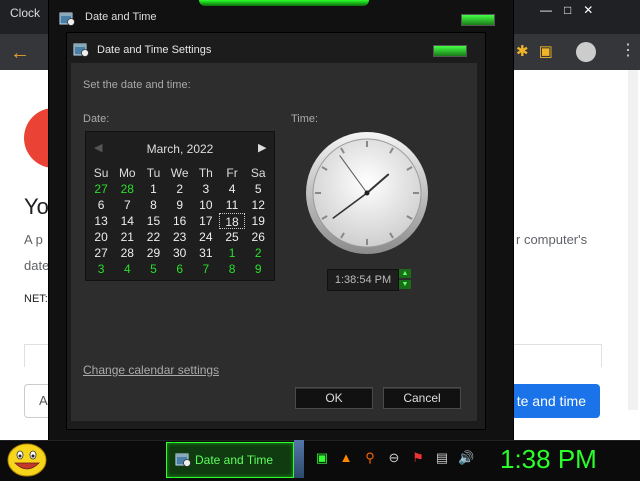 The height and width of the screenshot is (481, 640). What do you see at coordinates (20, 53) in the screenshot?
I see `back-arrow-icon: ←` at bounding box center [20, 53].